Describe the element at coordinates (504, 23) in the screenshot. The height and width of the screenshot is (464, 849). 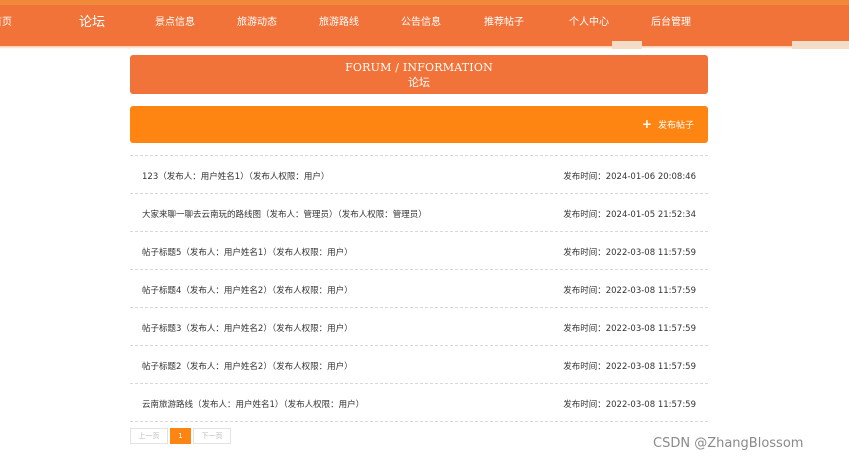
I see `nav-recommended-posts: 推荐帖子` at that location.